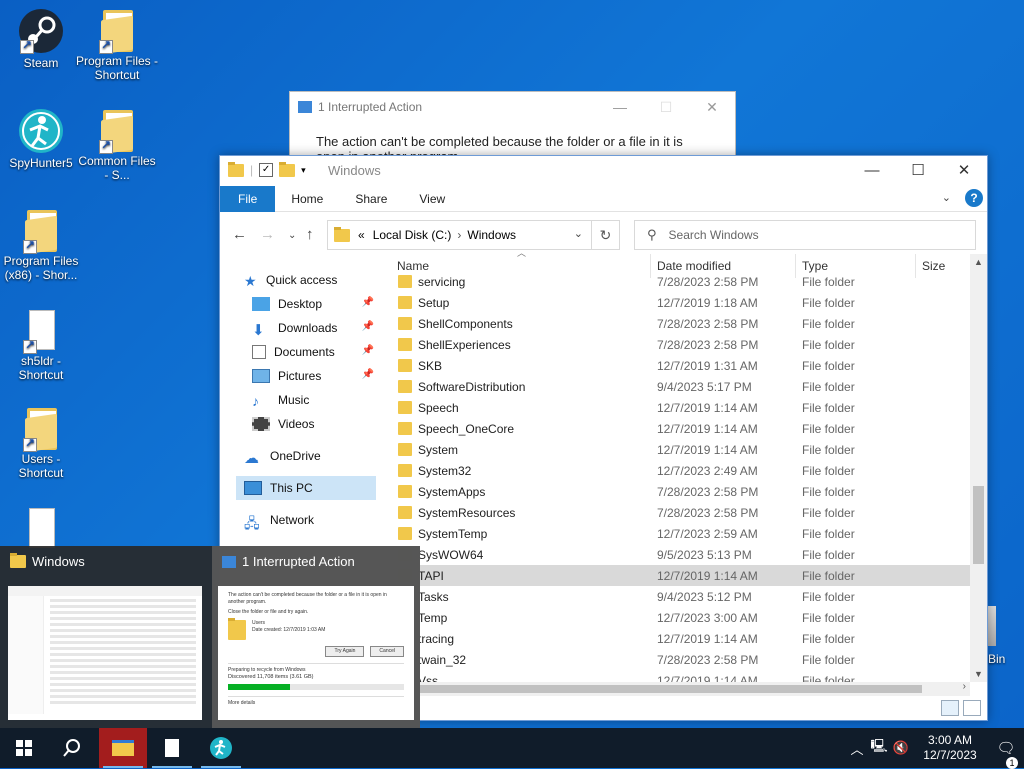 The image size is (1024, 769). What do you see at coordinates (680, 449) in the screenshot?
I see `table-row: System 12/7/2019 1:14 AM File folder` at bounding box center [680, 449].